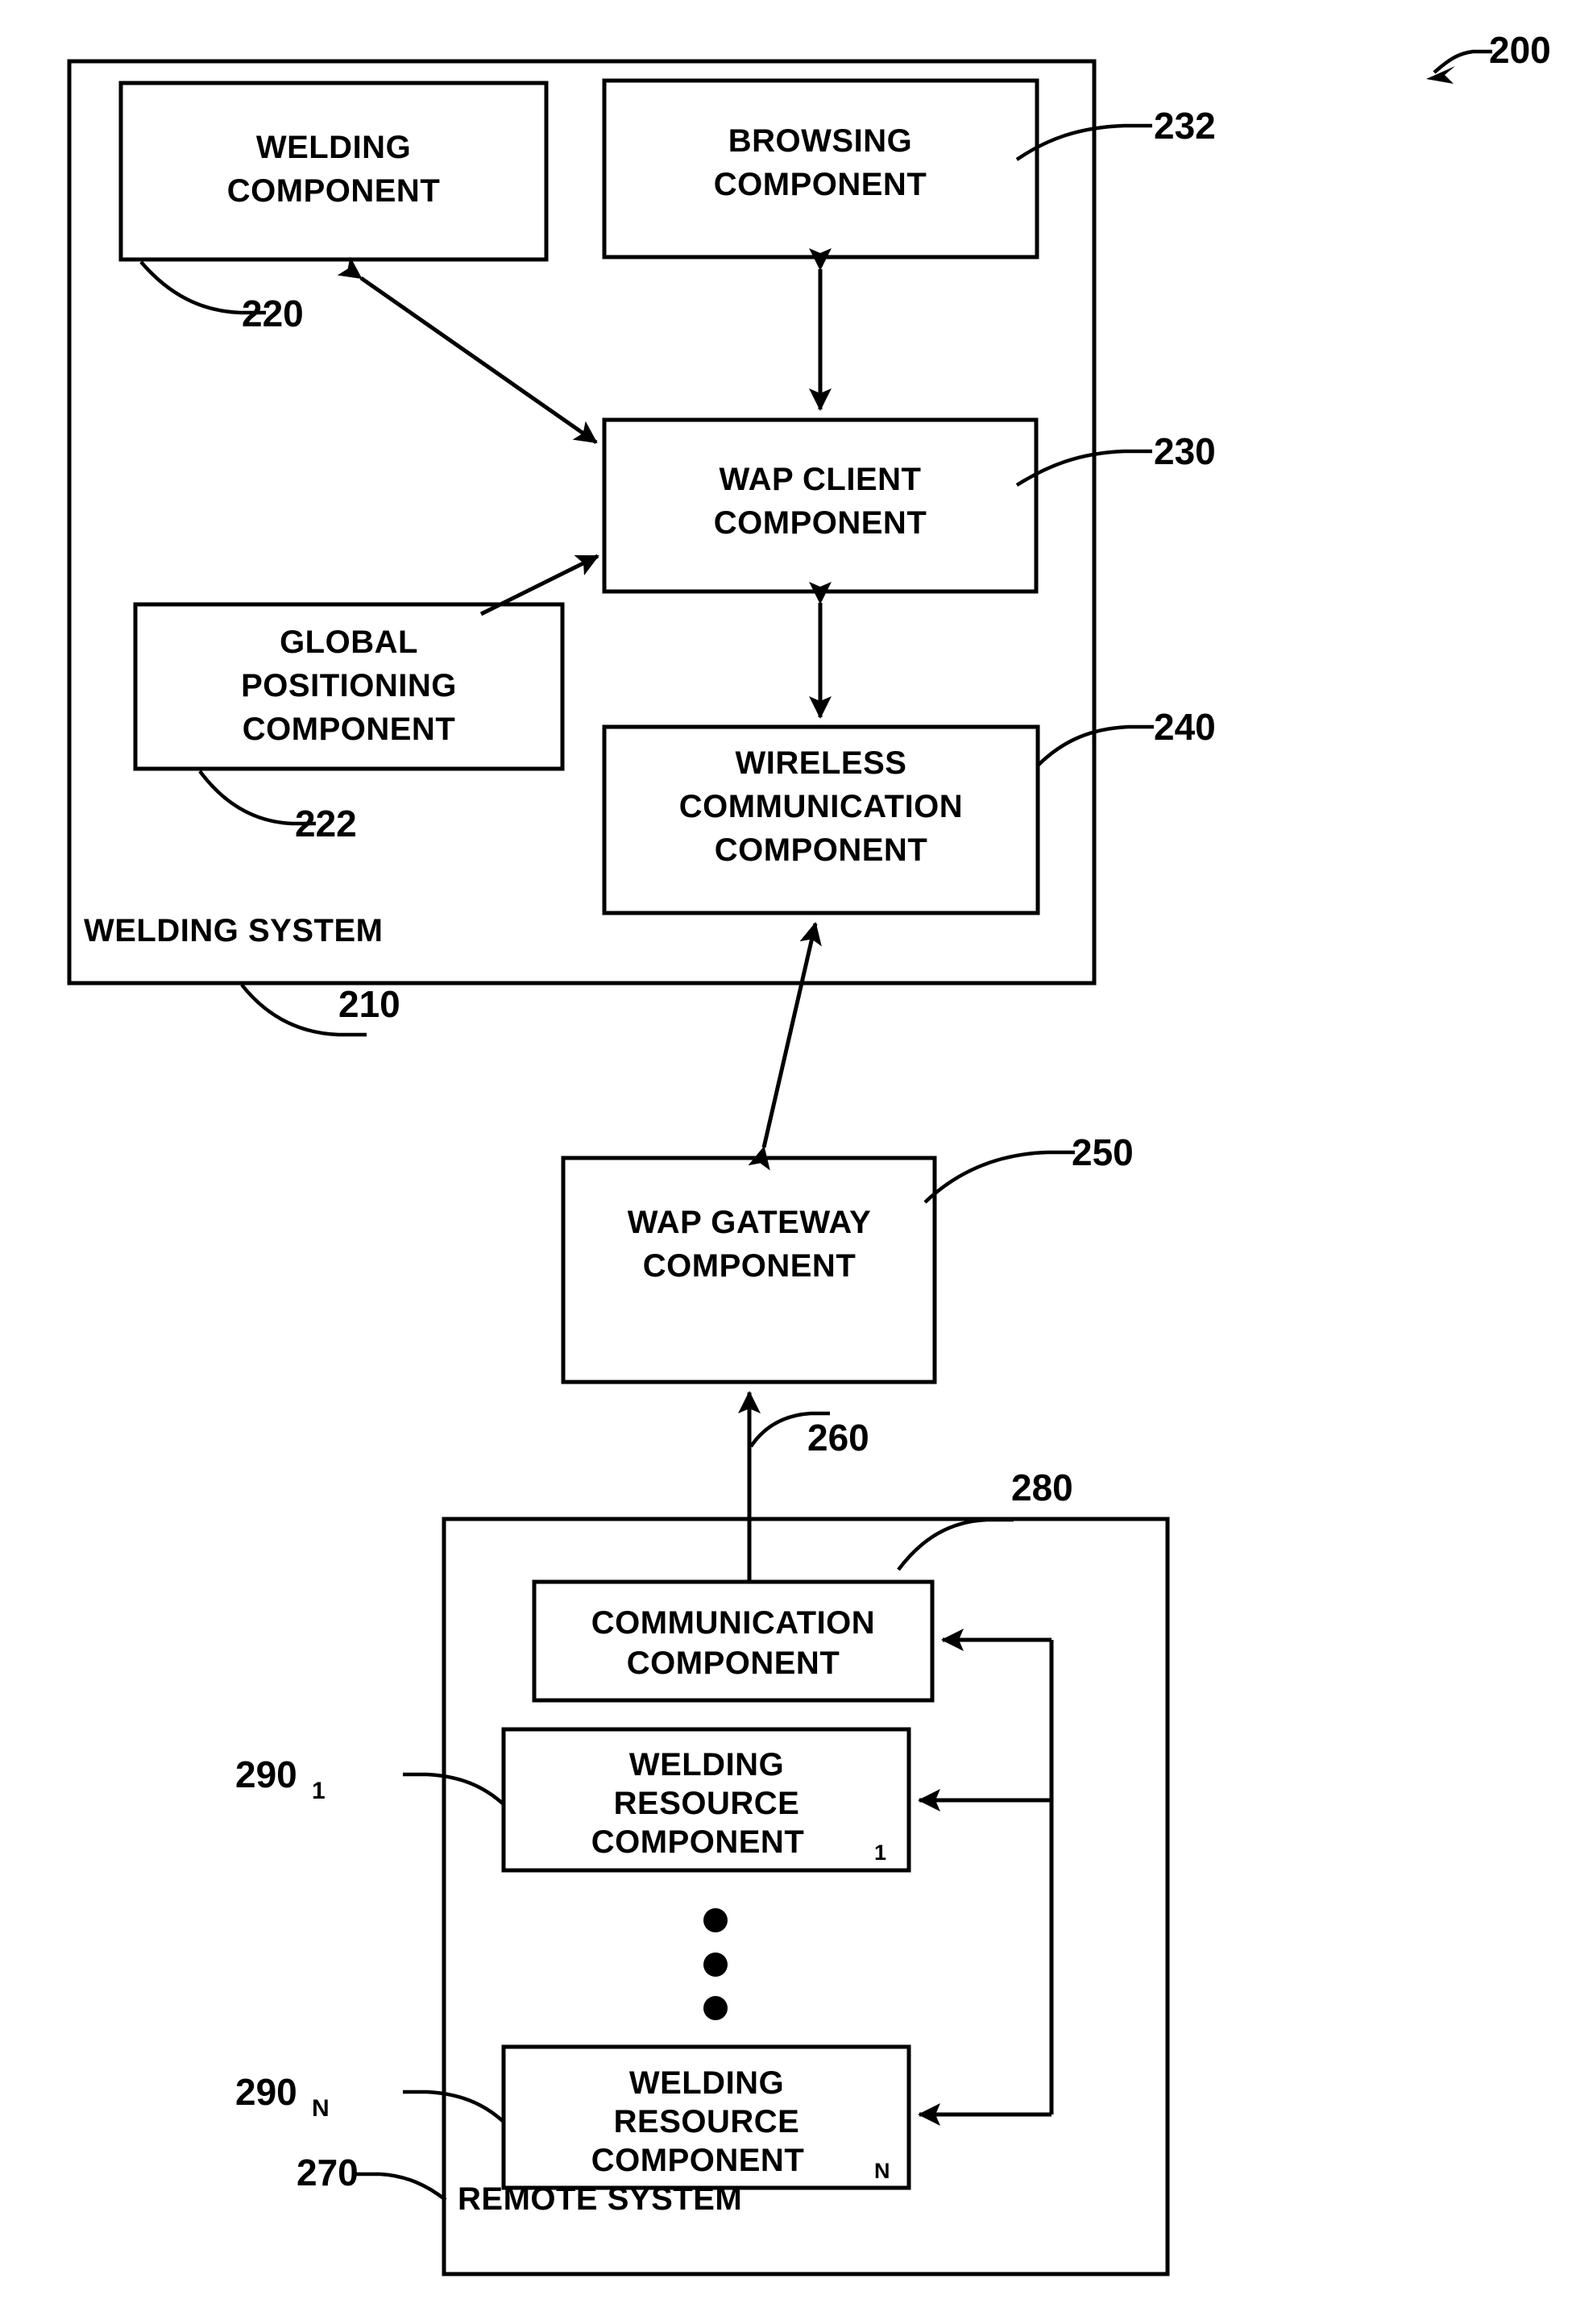 The height and width of the screenshot is (2324, 1572). What do you see at coordinates (233, 930) in the screenshot?
I see `welding-system-label: WELDING SYSTEM` at bounding box center [233, 930].